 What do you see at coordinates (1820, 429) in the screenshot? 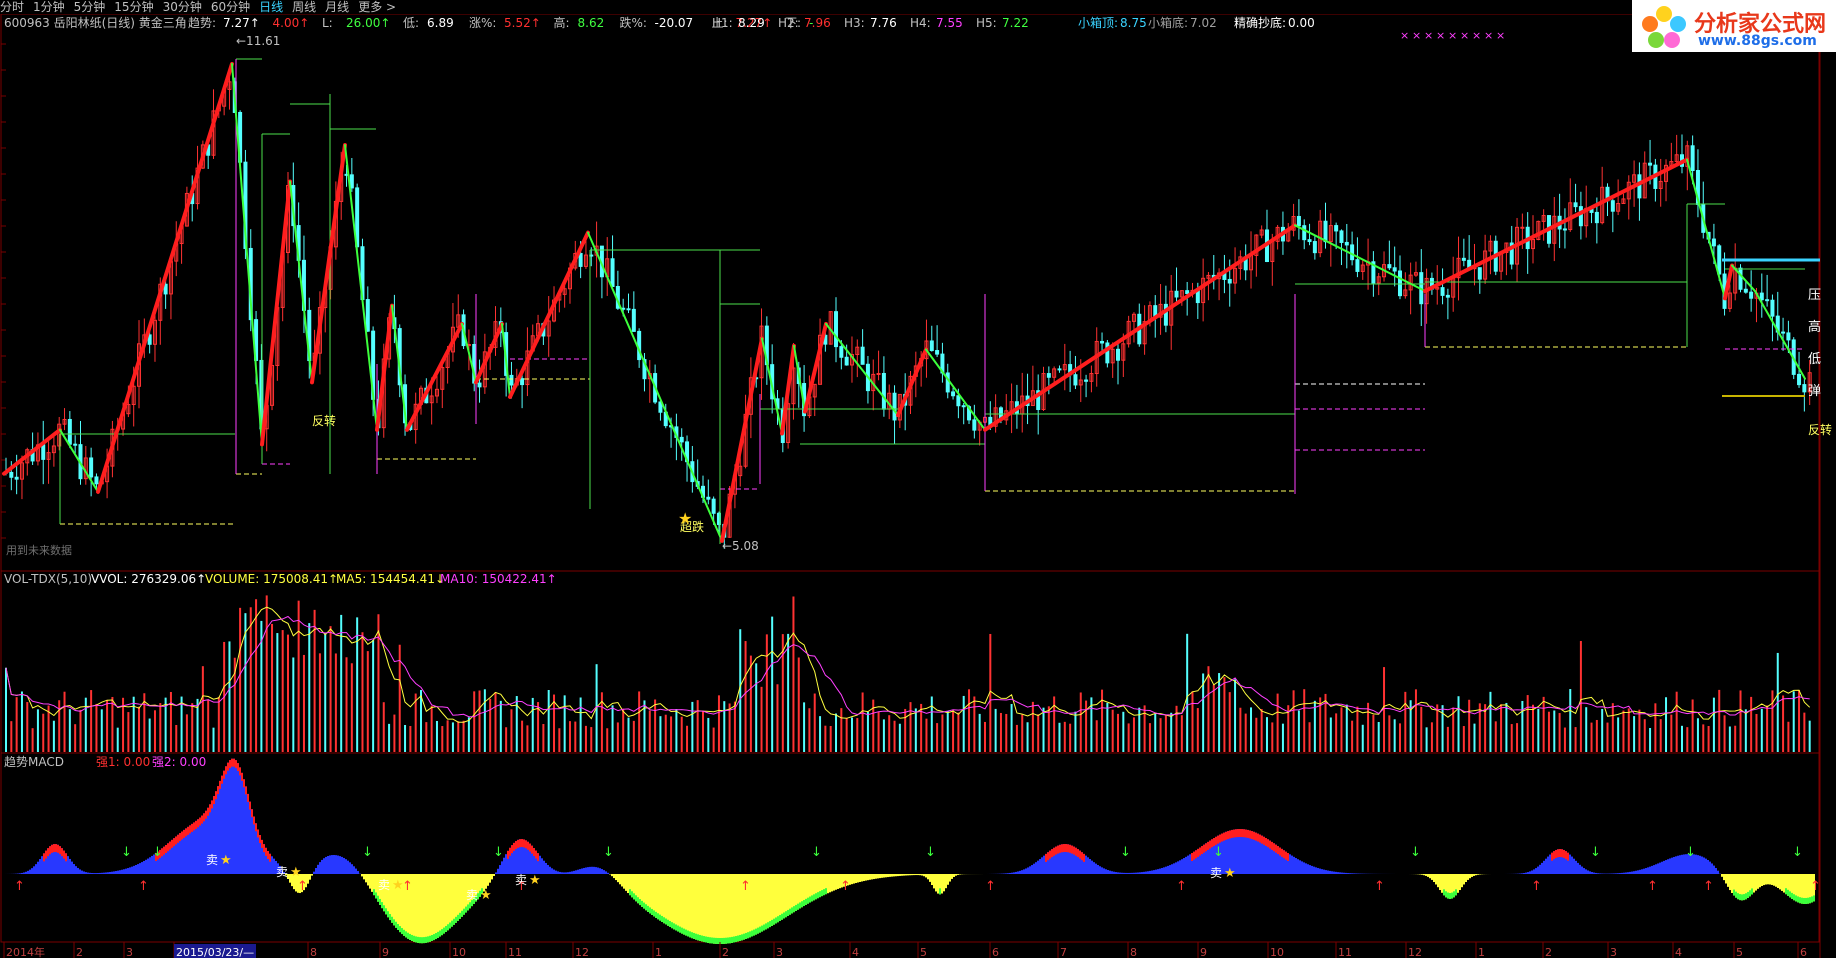
I see `reversal-label-2: 反转` at bounding box center [1820, 429].